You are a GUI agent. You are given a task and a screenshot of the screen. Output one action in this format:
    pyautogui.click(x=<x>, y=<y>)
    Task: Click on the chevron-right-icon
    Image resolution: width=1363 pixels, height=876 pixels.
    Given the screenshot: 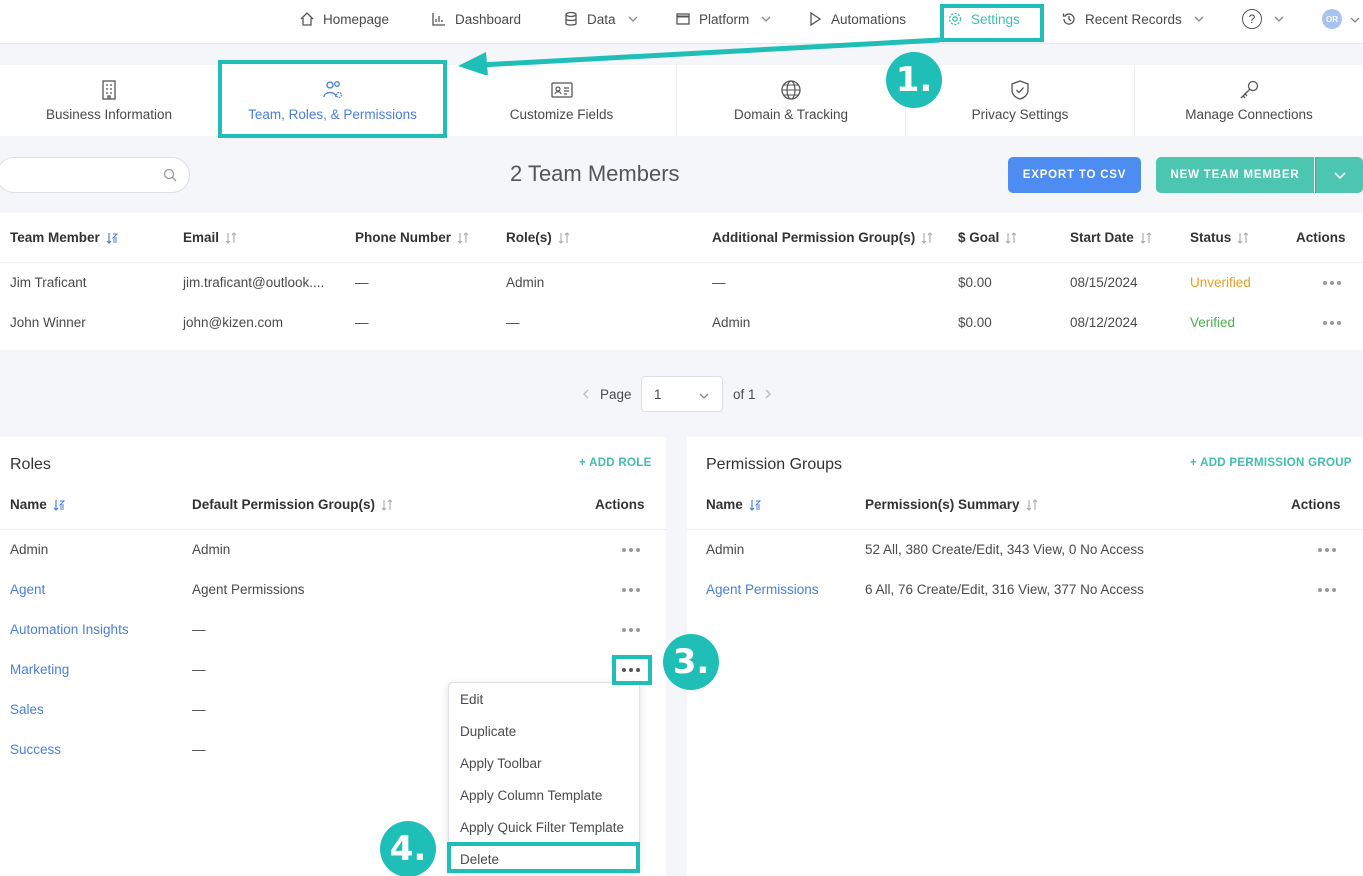 What is the action you would take?
    pyautogui.click(x=768, y=394)
    